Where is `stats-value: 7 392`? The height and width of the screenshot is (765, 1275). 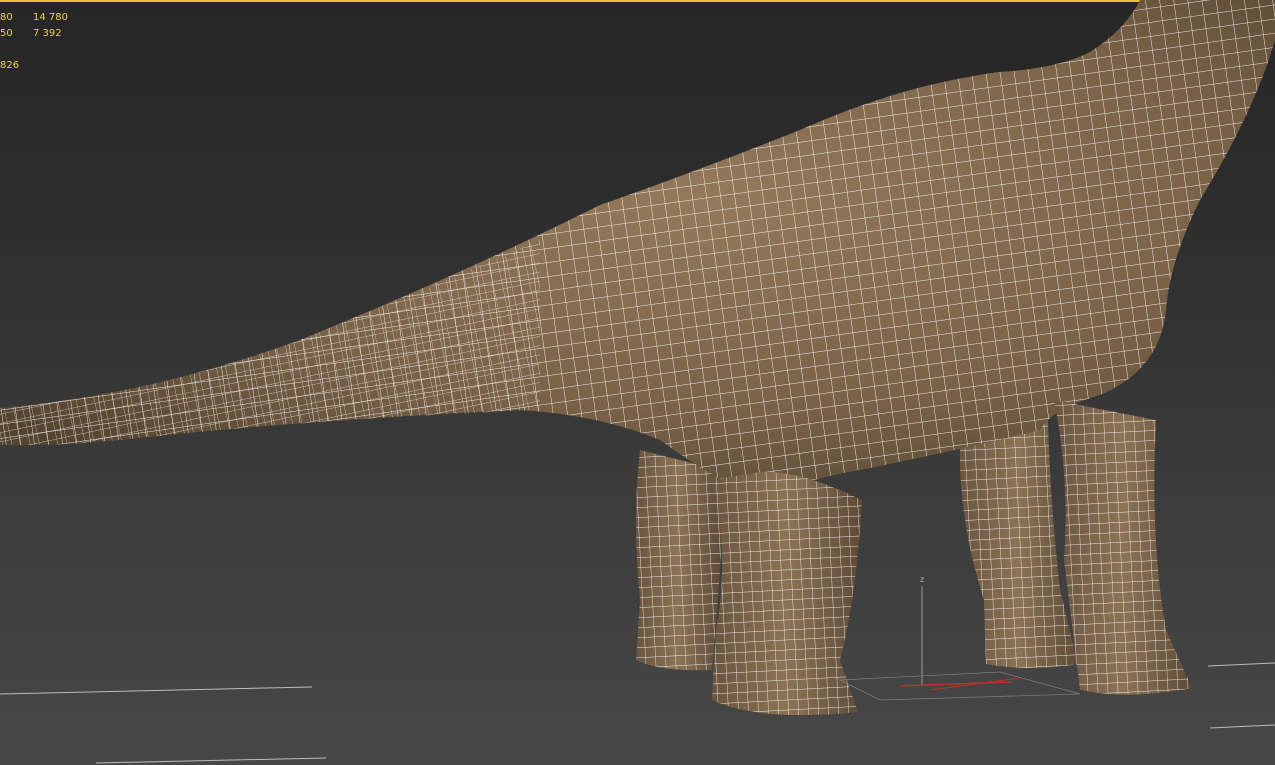
stats-value: 7 392 is located at coordinates (47, 33).